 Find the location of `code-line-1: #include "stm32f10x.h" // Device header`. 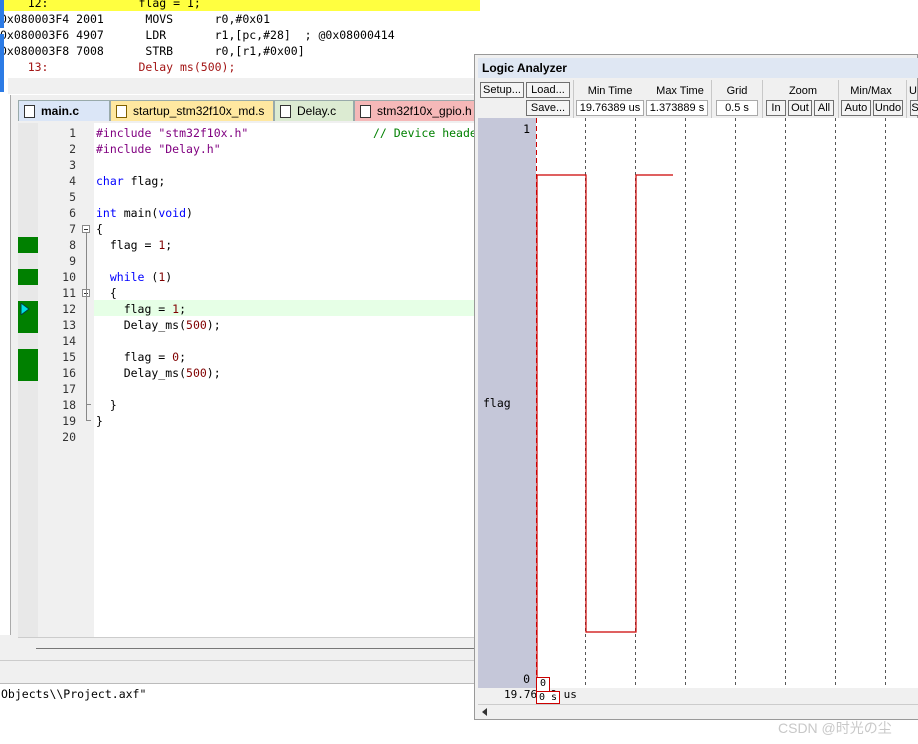

code-line-1: #include "stm32f10x.h" // Device header is located at coordinates (288, 133).